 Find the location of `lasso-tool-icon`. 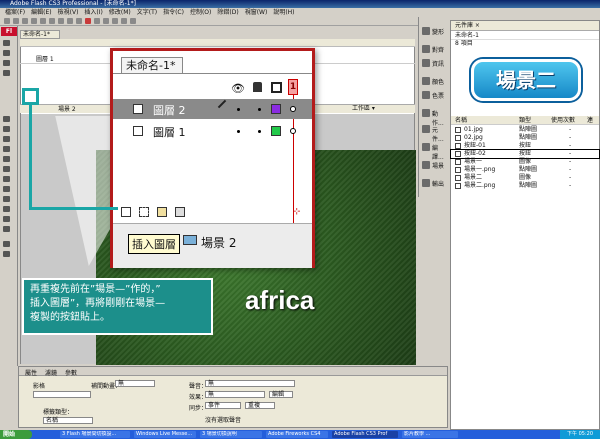

lasso-tool-icon is located at coordinates (6, 73).